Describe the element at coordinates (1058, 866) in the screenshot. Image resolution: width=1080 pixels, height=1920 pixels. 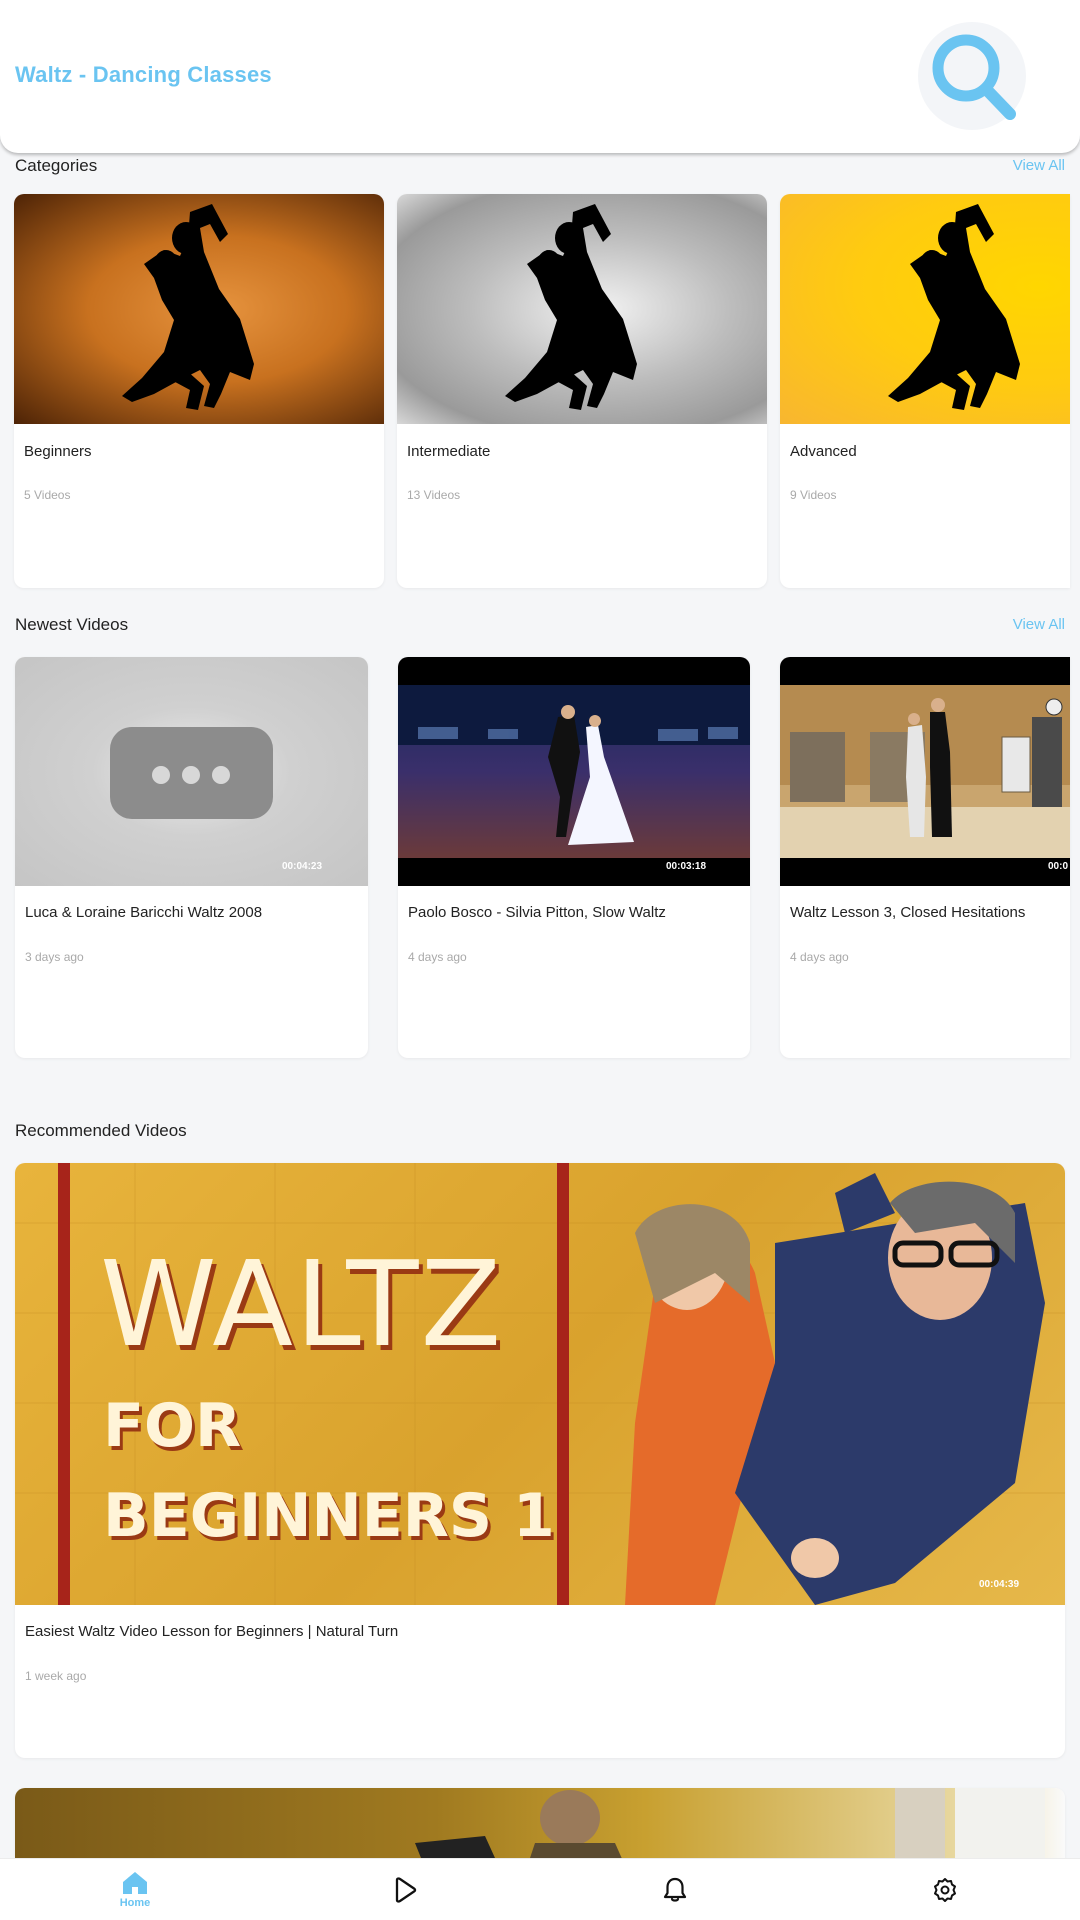
I see `video-duration: 00:0` at that location.